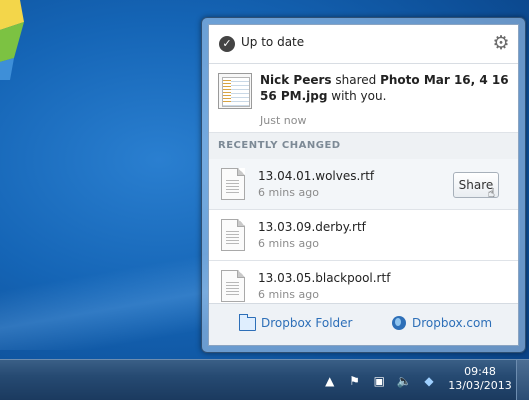 Image resolution: width=529 pixels, height=400 pixels. Describe the element at coordinates (235, 91) in the screenshot. I see `photo-thumbnail-icon` at that location.